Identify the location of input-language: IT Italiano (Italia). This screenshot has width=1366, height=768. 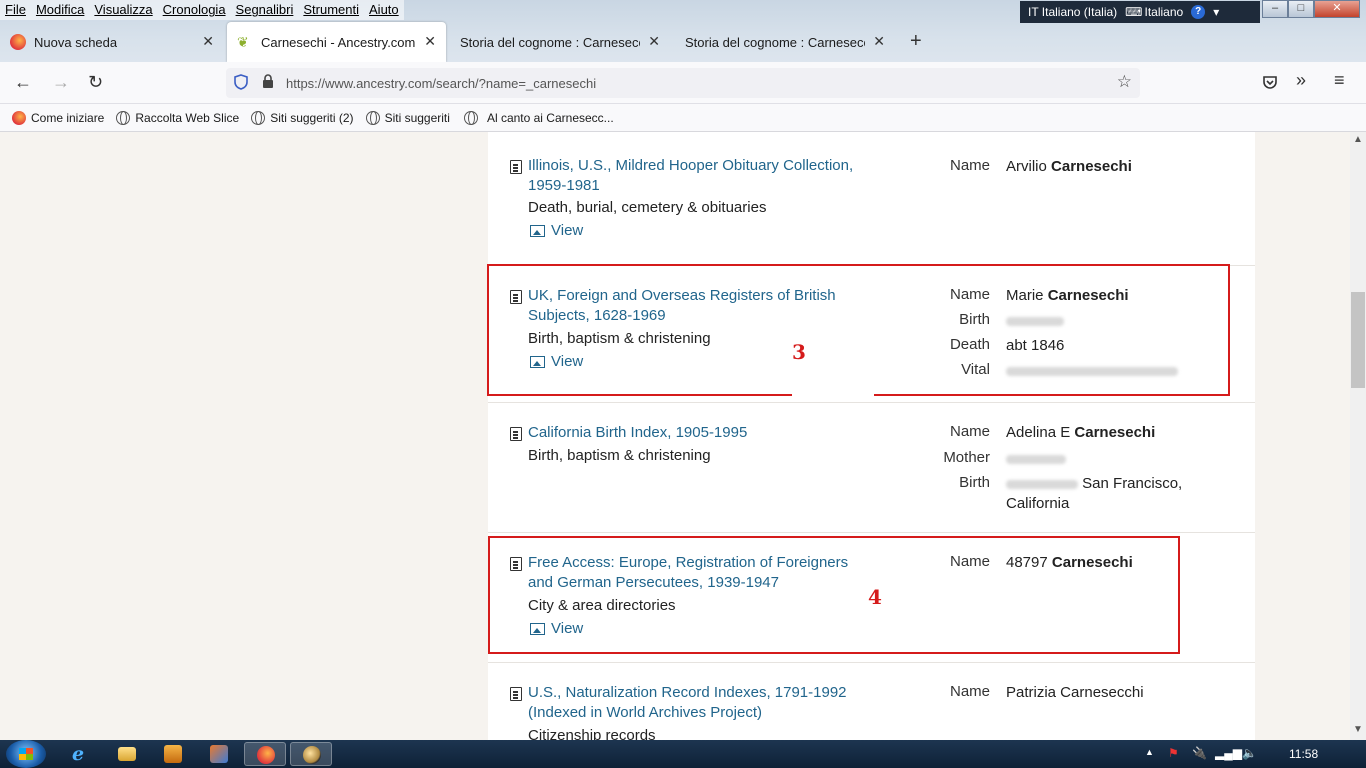
(1072, 12).